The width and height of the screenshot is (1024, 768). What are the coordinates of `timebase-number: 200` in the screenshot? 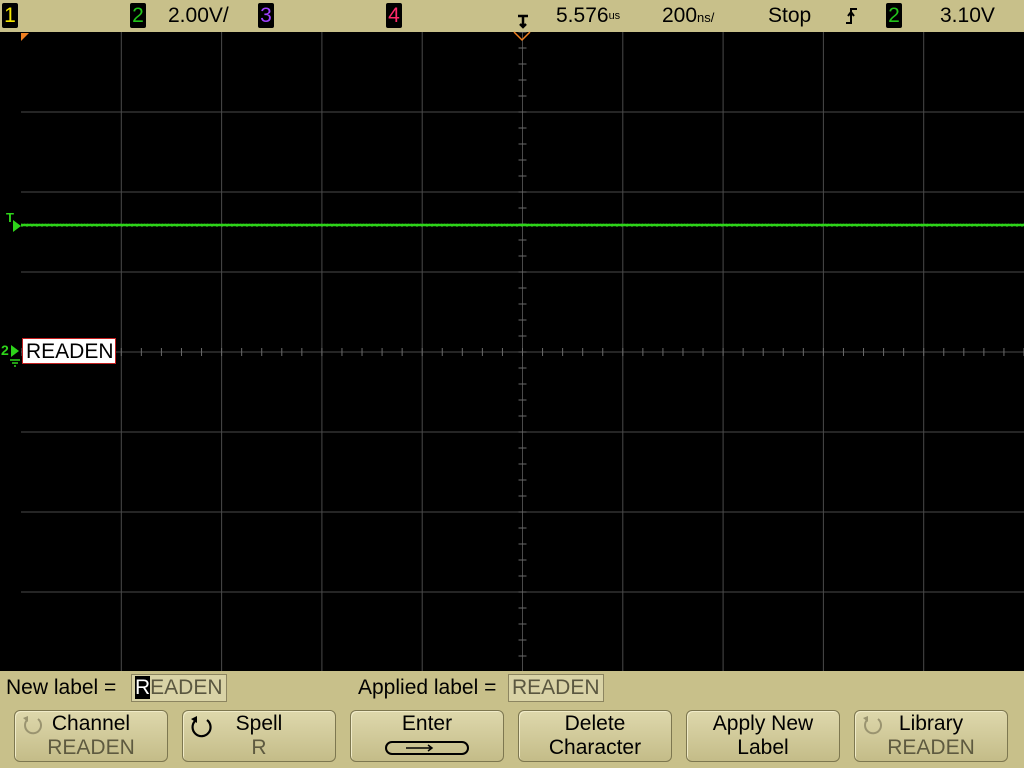 It's located at (680, 15).